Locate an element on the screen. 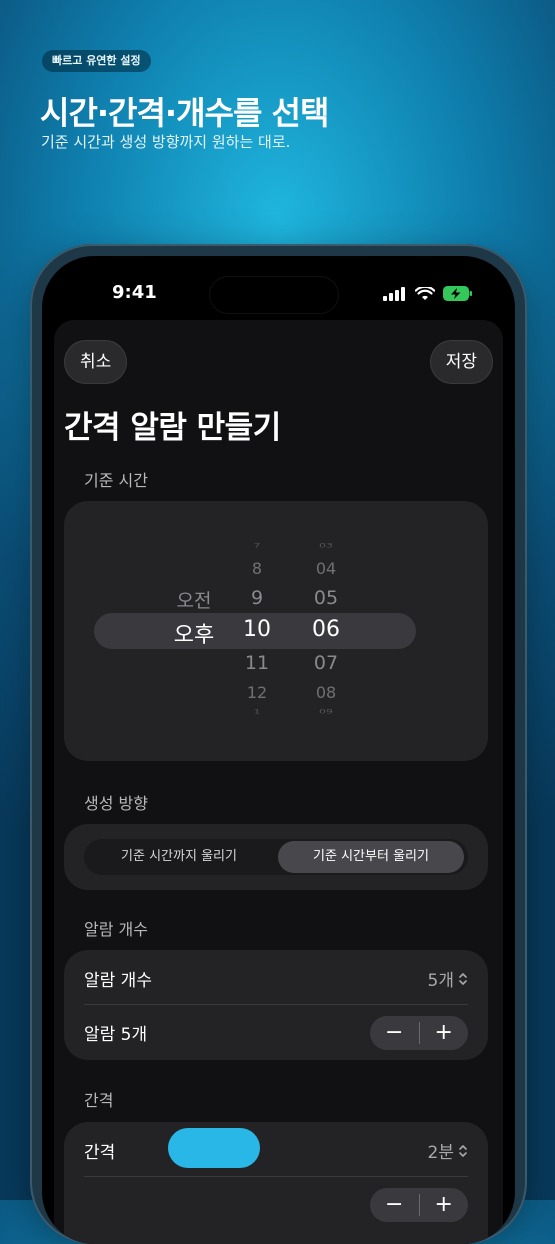 The height and width of the screenshot is (1244, 555). alarm-count-stepper: − + is located at coordinates (419, 1033).